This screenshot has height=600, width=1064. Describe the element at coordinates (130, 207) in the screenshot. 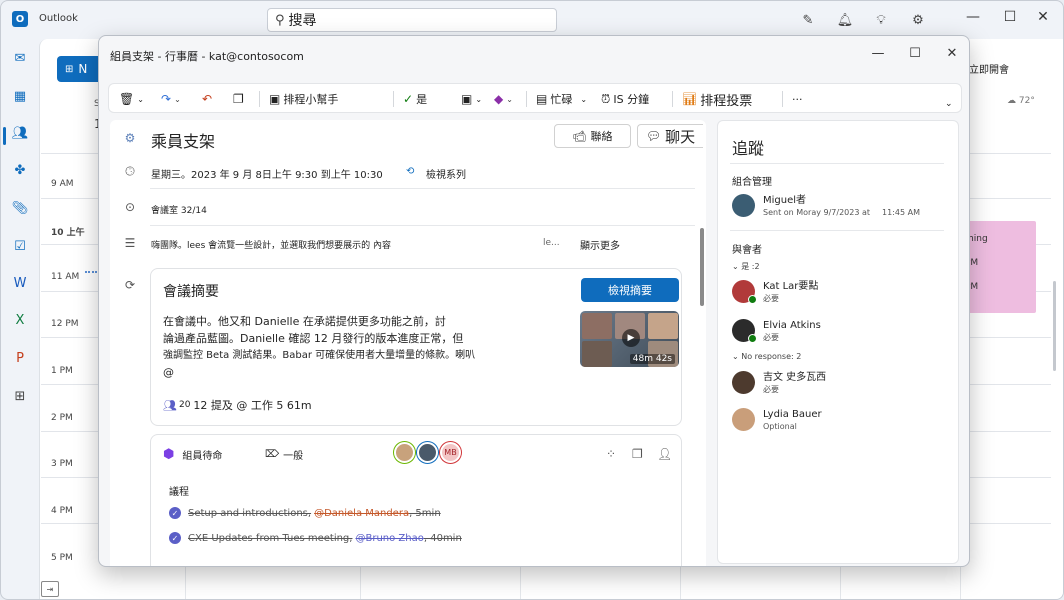

I see `location-pin-icon: ⊙` at that location.